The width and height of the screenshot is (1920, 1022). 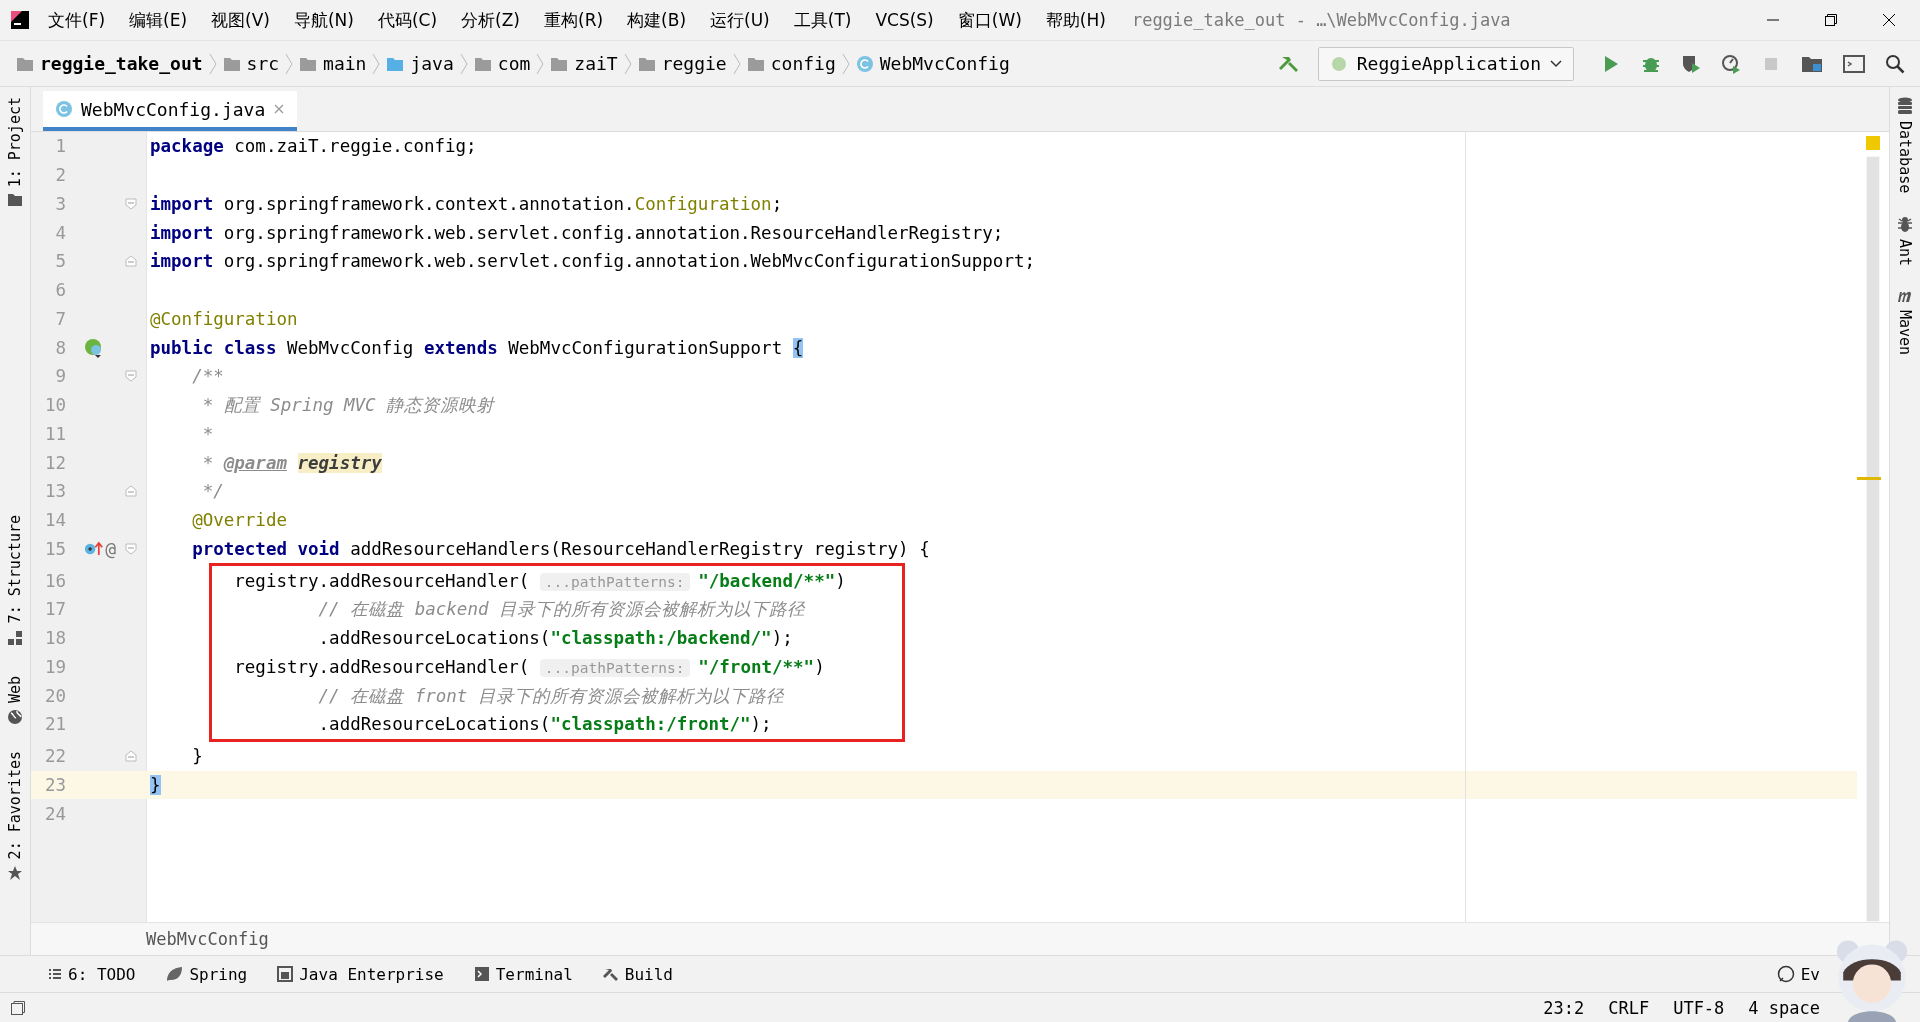 What do you see at coordinates (904, 20) in the screenshot?
I see `menu-item: VCS(S)` at bounding box center [904, 20].